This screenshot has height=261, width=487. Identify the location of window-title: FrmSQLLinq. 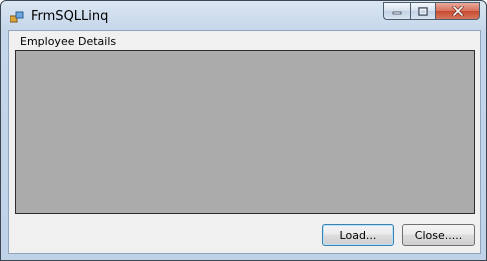
(70, 16).